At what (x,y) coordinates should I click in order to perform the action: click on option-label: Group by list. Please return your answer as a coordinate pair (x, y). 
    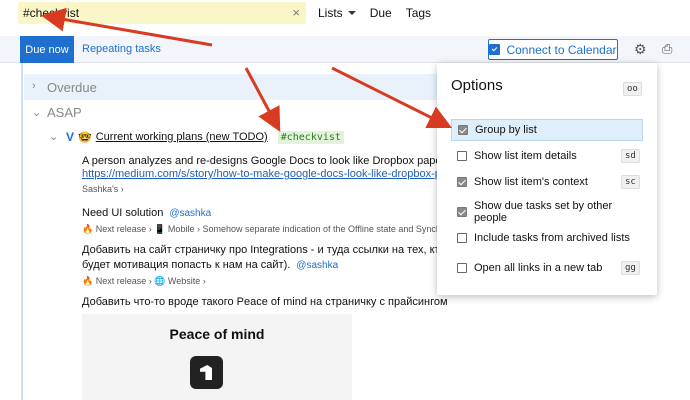
    Looking at the image, I should click on (506, 130).